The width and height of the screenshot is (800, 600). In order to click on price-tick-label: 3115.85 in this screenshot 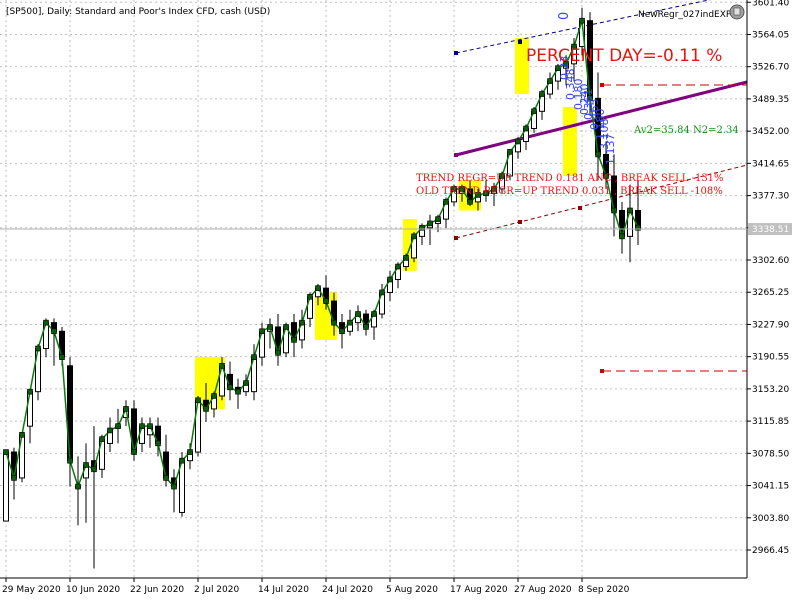, I will do `click(770, 422)`.